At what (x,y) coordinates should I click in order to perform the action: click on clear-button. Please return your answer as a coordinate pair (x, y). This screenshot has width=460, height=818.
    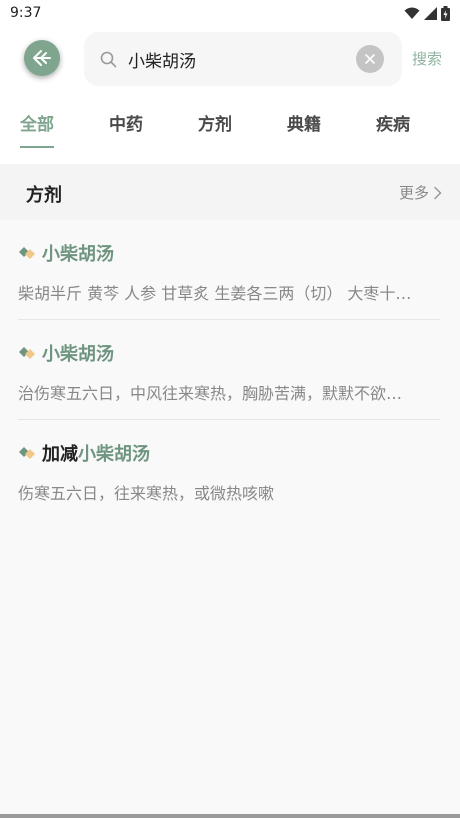
    Looking at the image, I should click on (370, 59).